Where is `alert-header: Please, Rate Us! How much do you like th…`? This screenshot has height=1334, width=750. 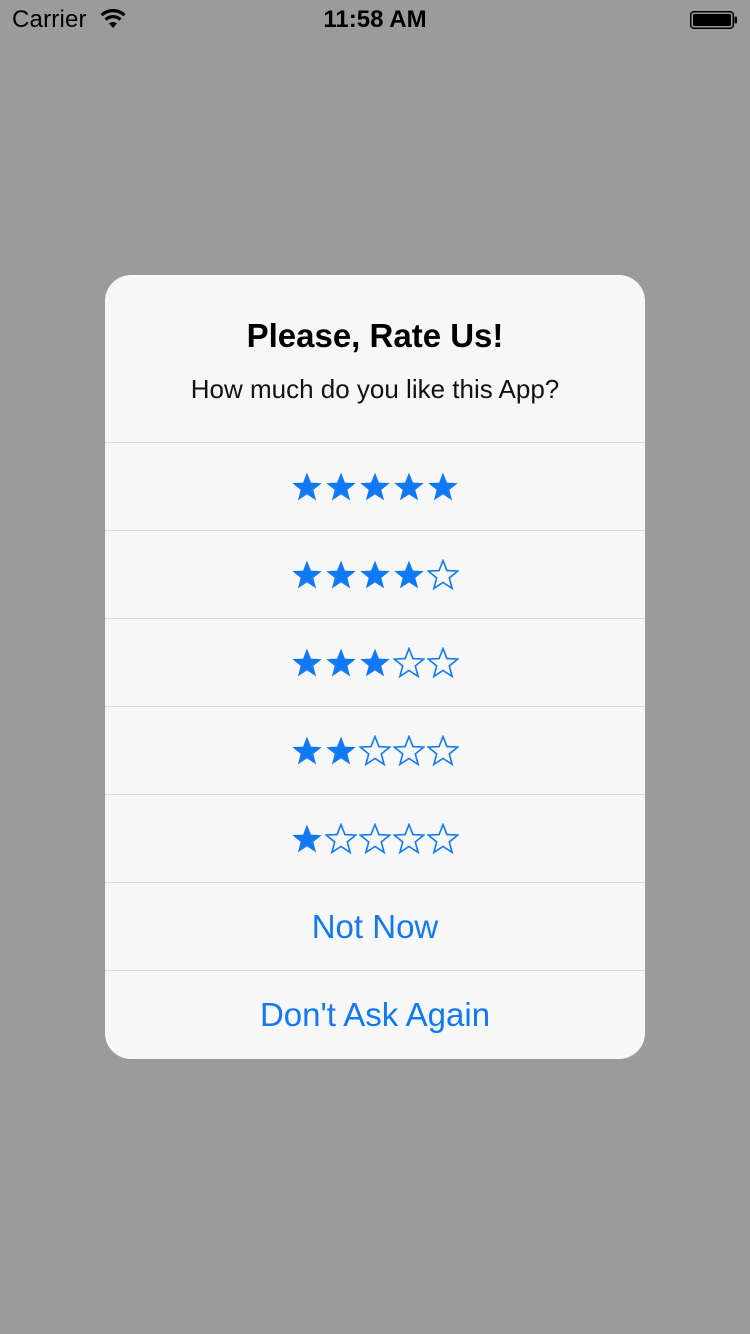
alert-header: Please, Rate Us! How much do you like th… is located at coordinates (375, 359).